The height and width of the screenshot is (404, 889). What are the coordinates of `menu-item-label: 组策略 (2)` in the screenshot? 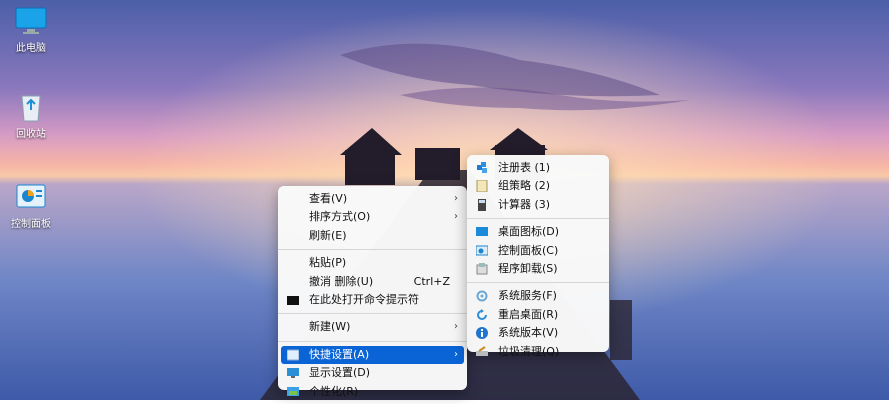 It's located at (524, 186).